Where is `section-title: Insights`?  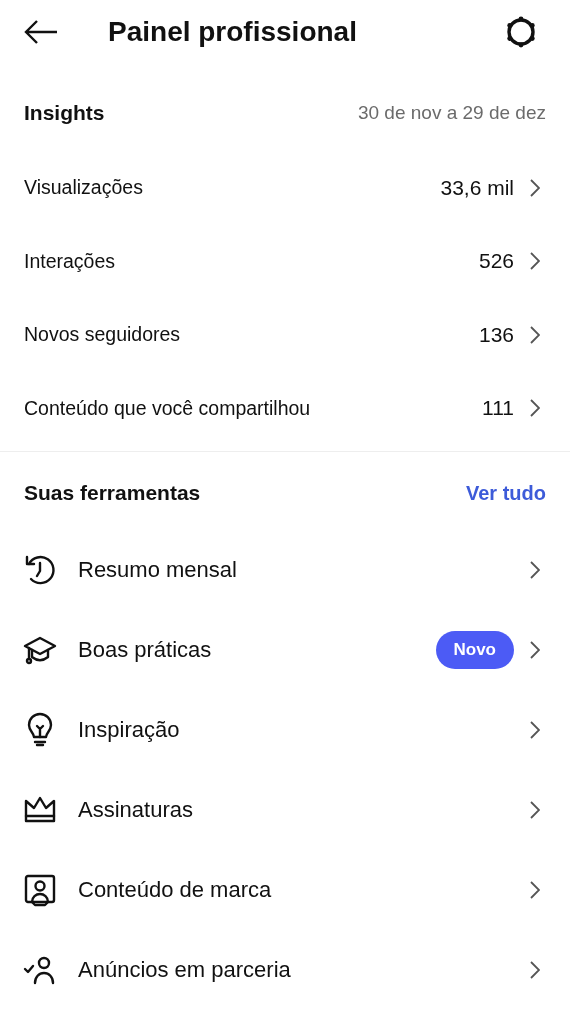 section-title: Insights is located at coordinates (64, 113).